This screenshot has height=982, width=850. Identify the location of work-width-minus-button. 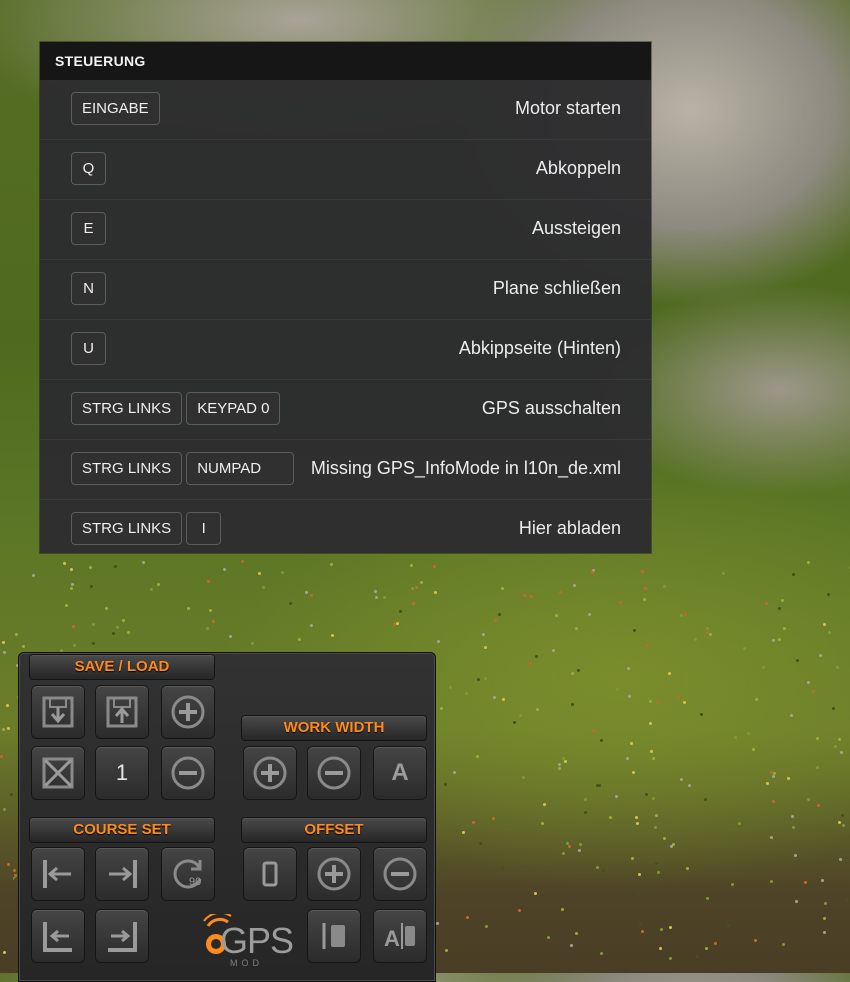
(334, 773).